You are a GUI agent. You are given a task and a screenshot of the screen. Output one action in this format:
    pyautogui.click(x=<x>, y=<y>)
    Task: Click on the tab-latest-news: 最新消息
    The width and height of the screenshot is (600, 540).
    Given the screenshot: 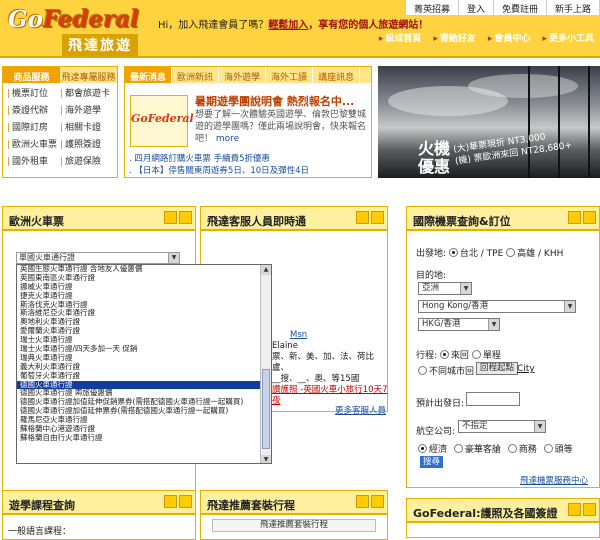 What is the action you would take?
    pyautogui.click(x=149, y=75)
    